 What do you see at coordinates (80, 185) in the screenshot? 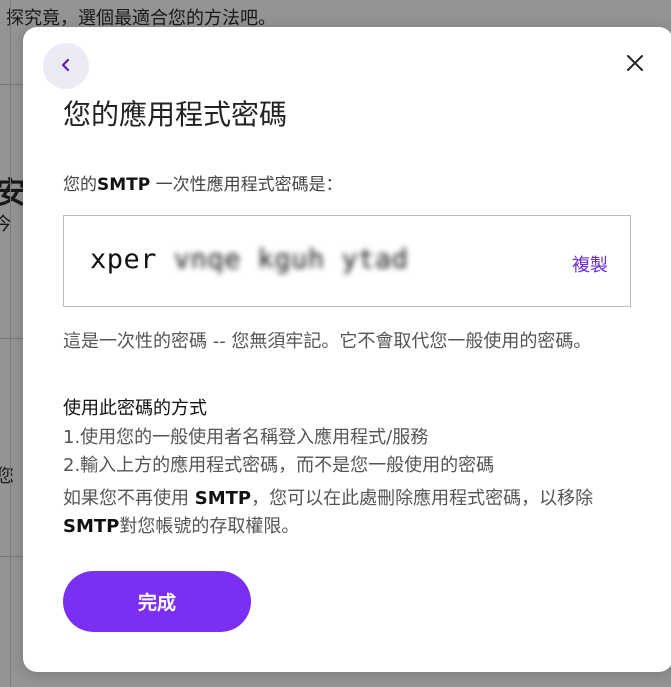
I see `intro-prefix: 您的` at bounding box center [80, 185].